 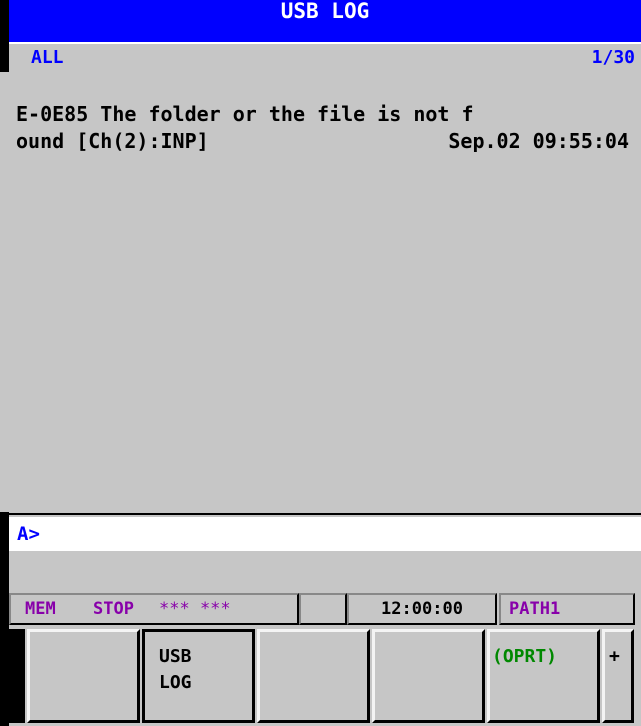 I want to click on clock: 12:00:00, so click(x=422, y=609).